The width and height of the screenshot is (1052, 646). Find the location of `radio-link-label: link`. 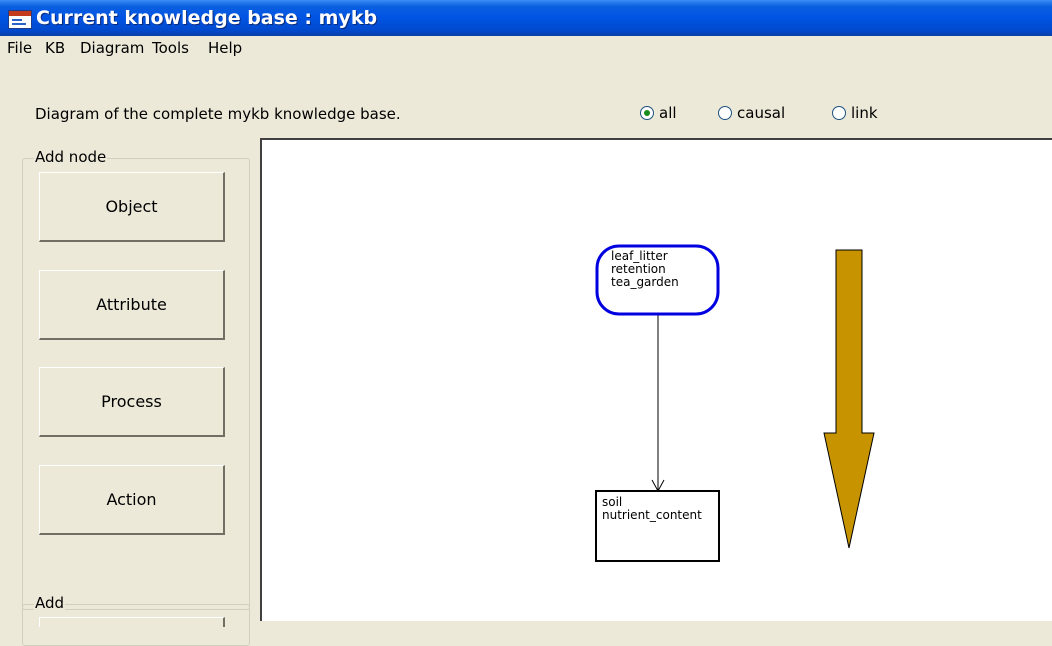

radio-link-label: link is located at coordinates (864, 113).